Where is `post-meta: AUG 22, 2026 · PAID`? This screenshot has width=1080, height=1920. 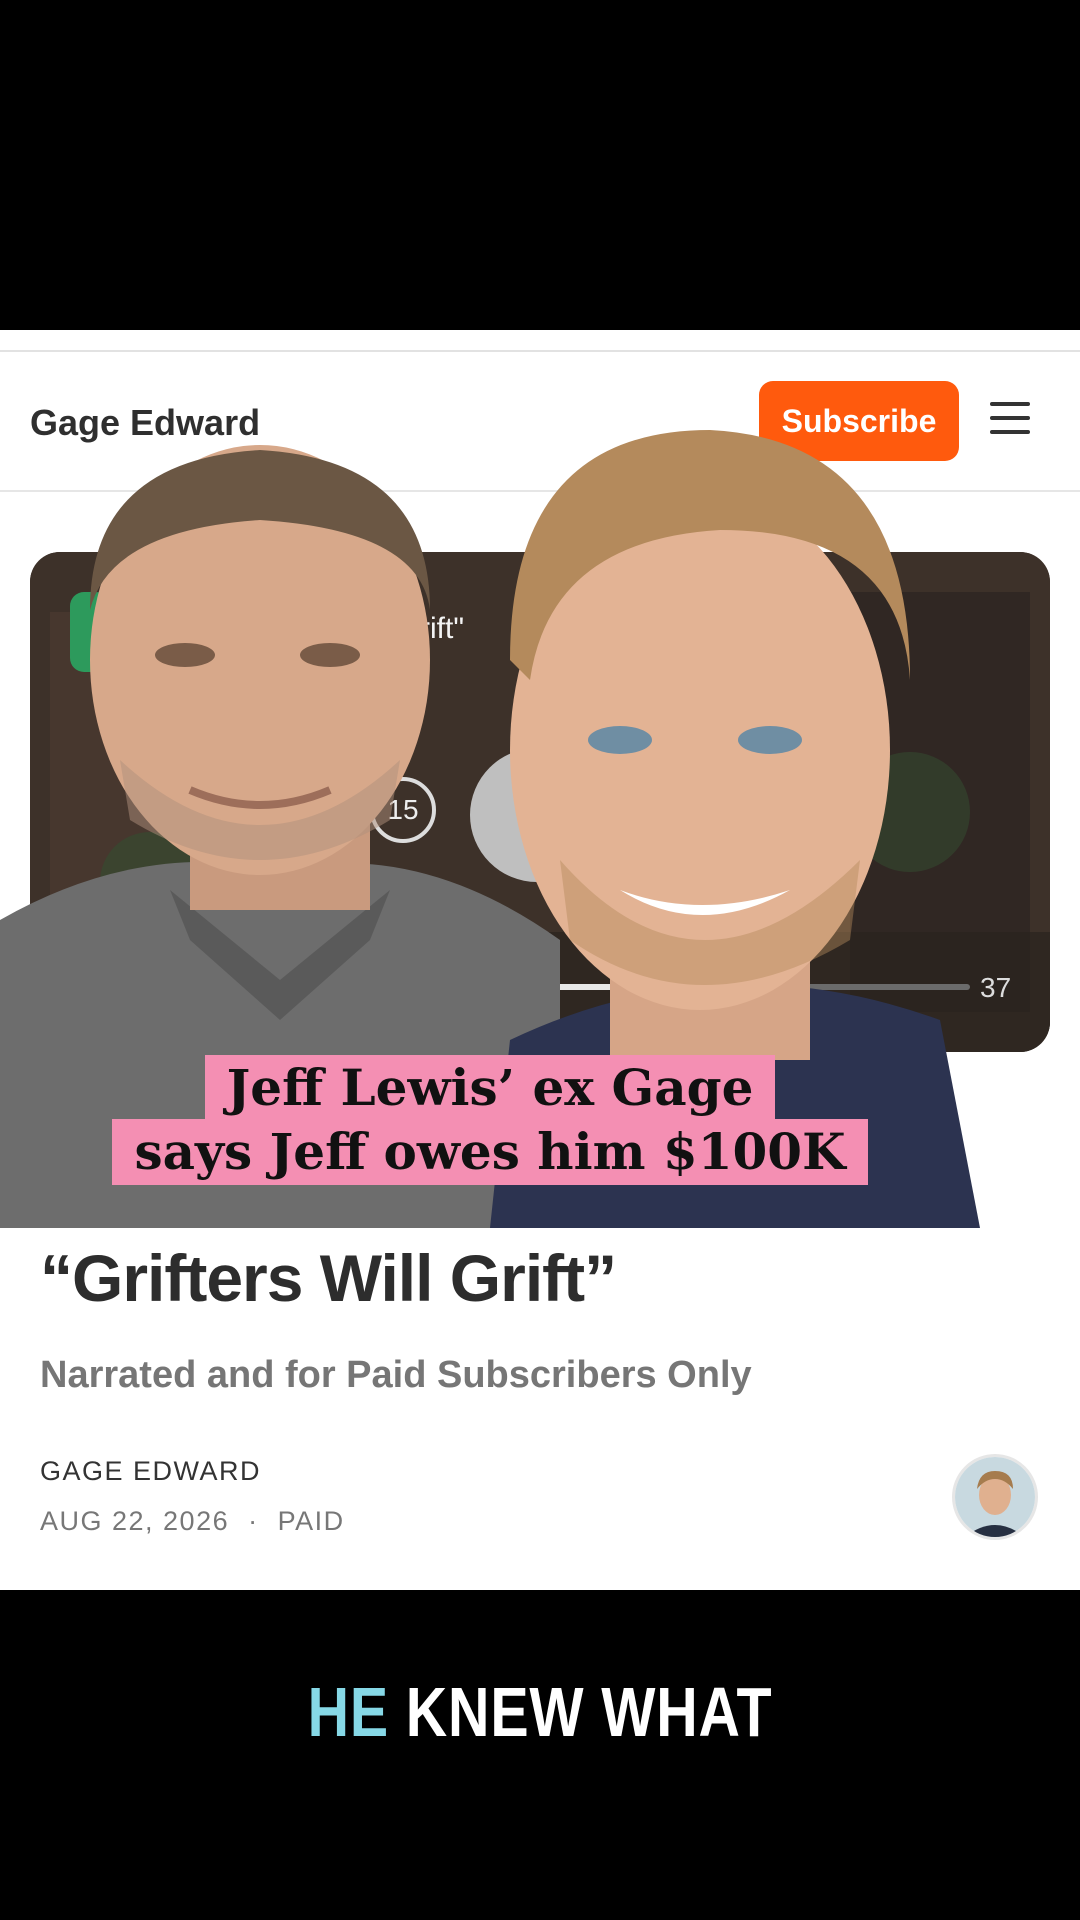 post-meta: AUG 22, 2026 · PAID is located at coordinates (192, 1521).